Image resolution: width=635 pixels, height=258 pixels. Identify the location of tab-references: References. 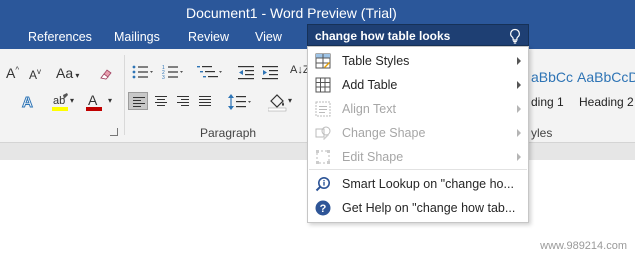
(60, 37).